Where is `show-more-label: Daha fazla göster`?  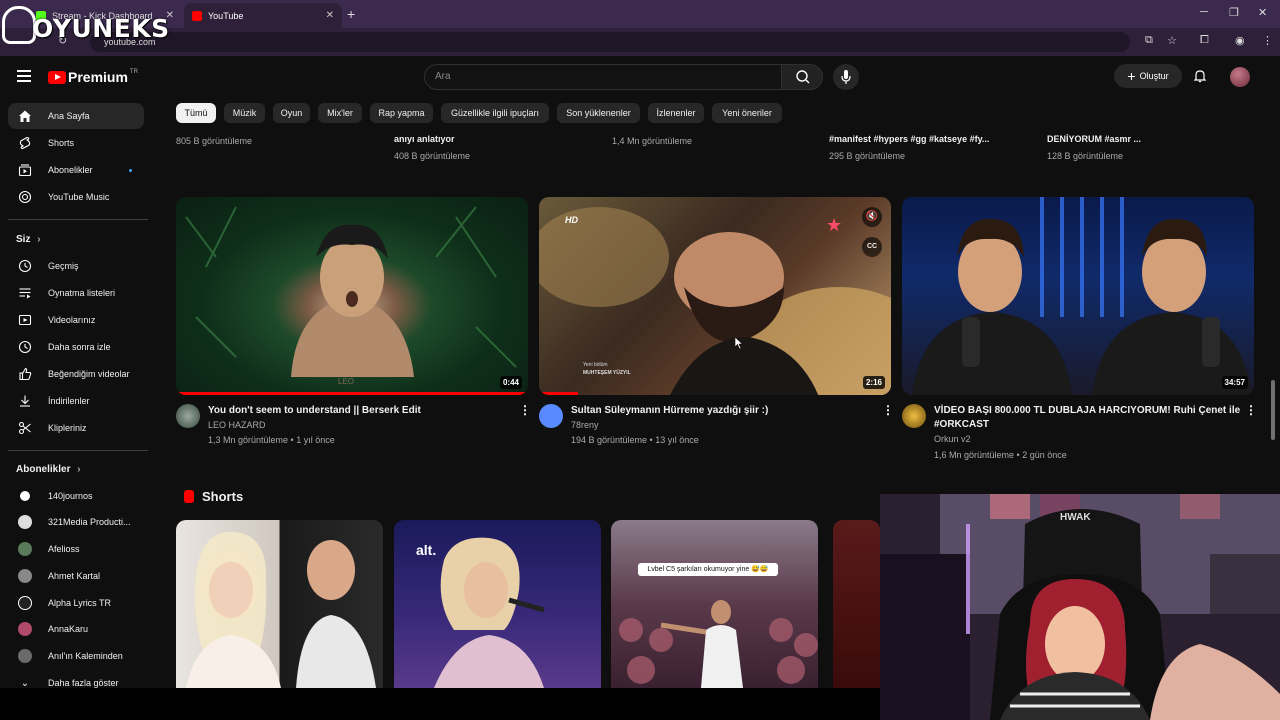
show-more-label: Daha fazla göster is located at coordinates (83, 683).